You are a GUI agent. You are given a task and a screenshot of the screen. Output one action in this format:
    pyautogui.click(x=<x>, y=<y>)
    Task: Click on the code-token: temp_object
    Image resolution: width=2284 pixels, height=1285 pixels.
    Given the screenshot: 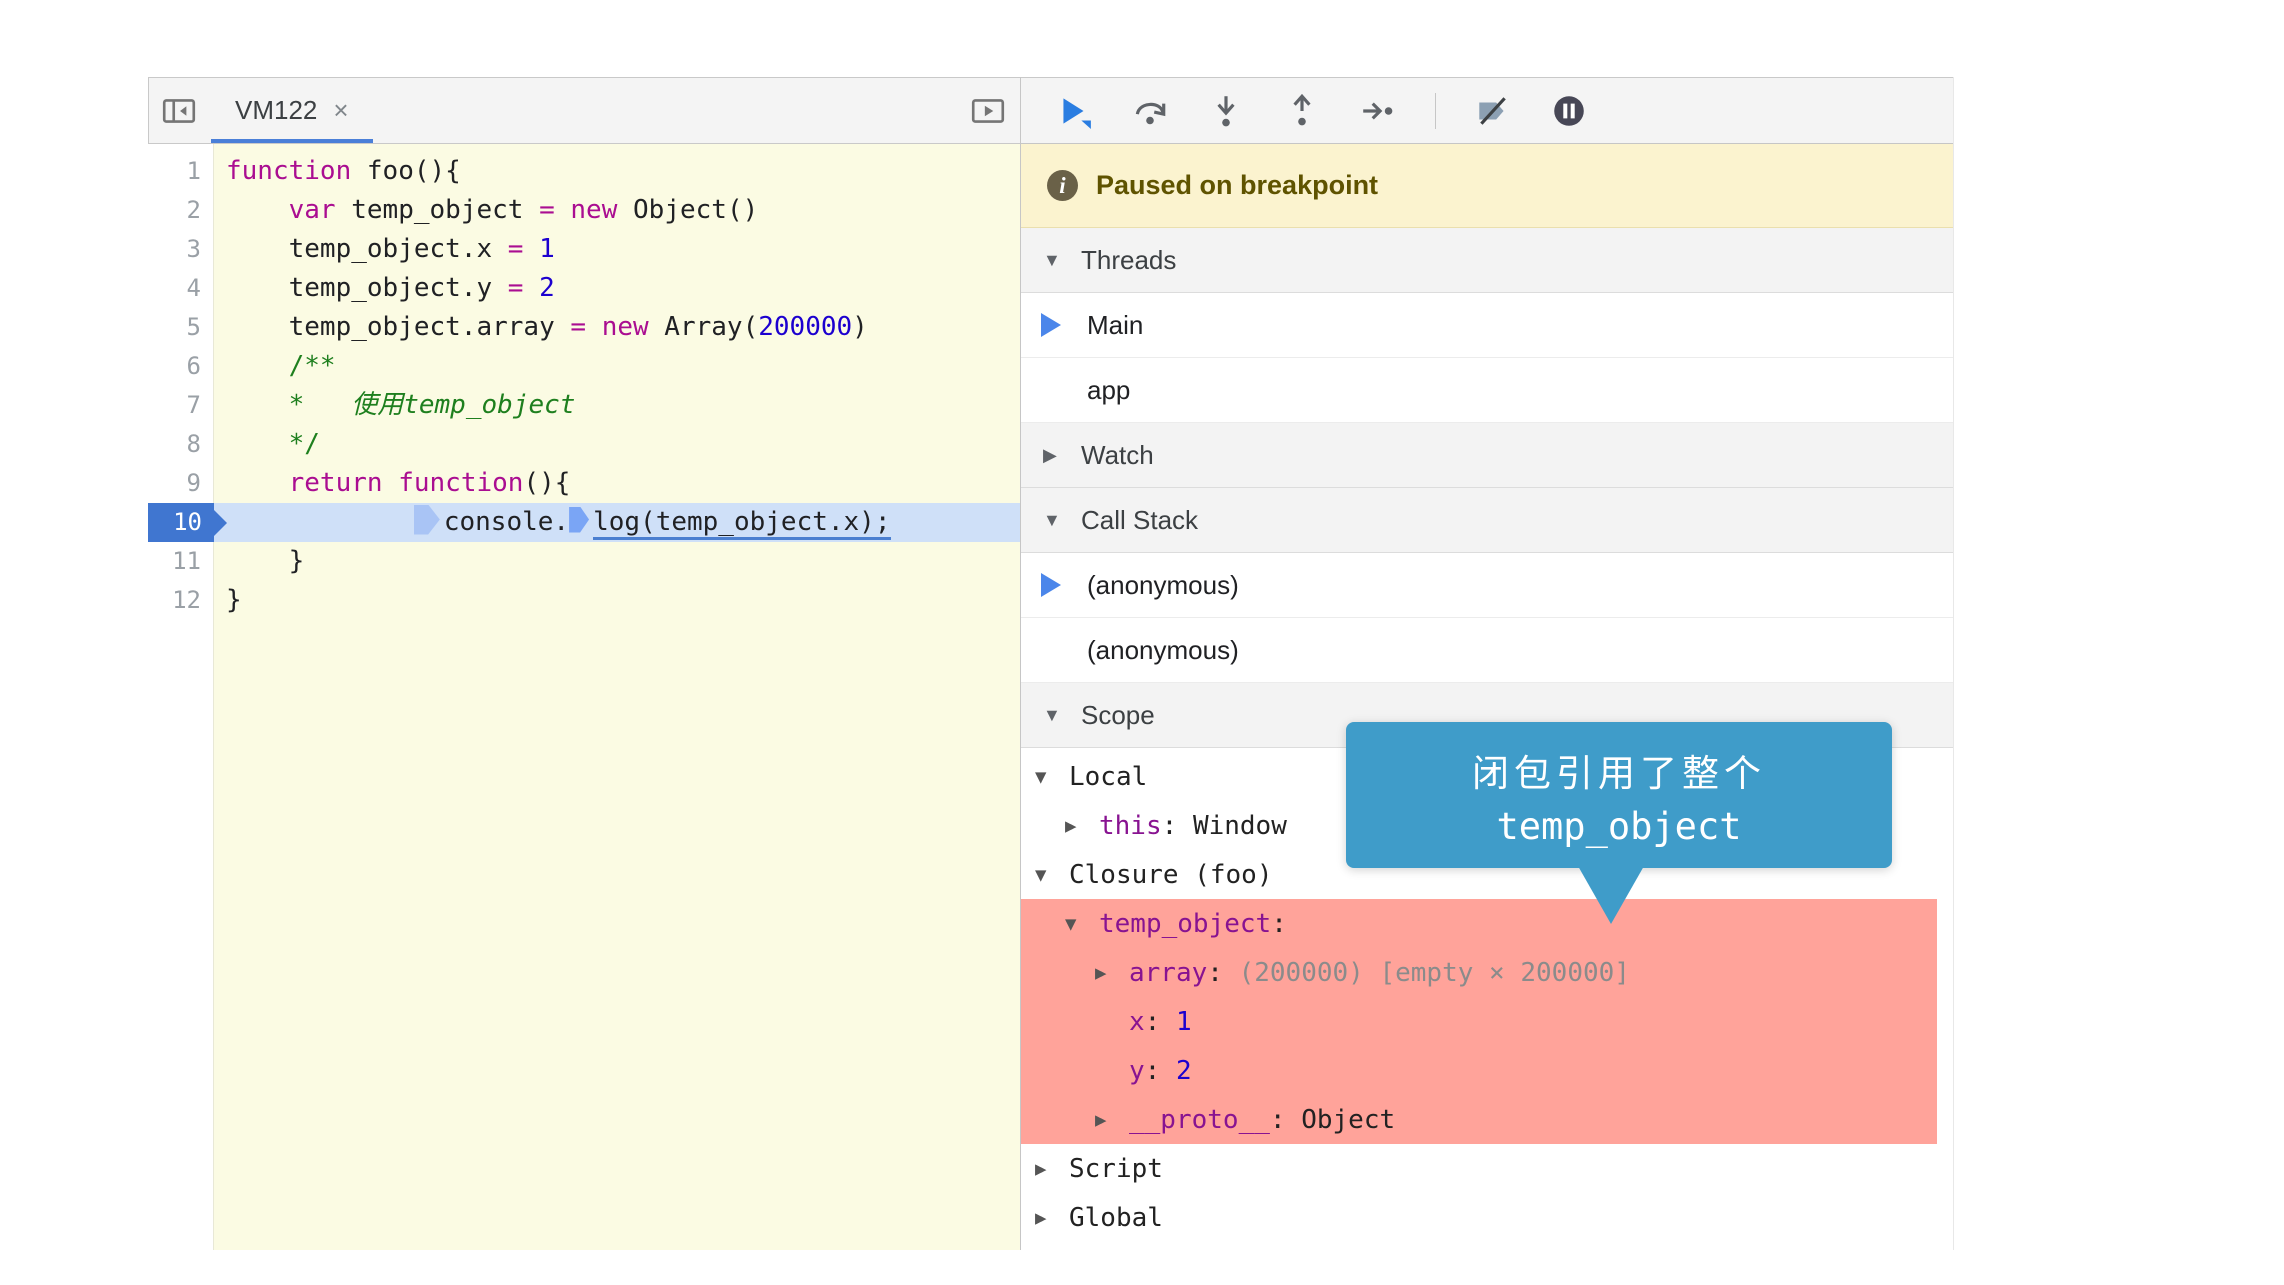 What is the action you would take?
    pyautogui.click(x=437, y=210)
    